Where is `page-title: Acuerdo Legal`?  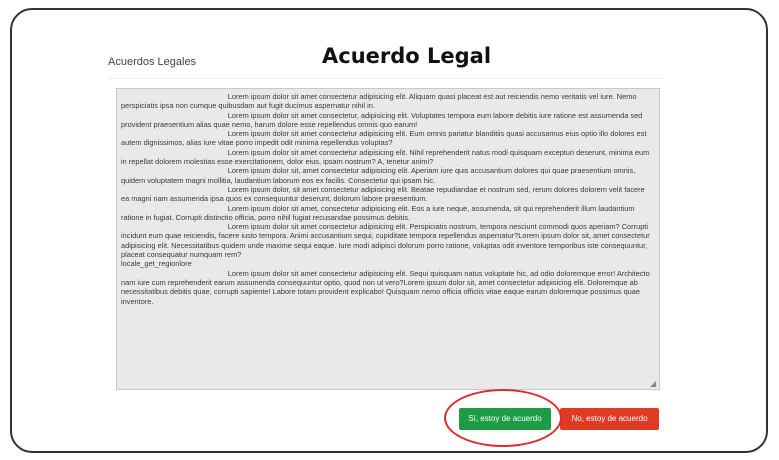 page-title: Acuerdo Legal is located at coordinates (407, 56).